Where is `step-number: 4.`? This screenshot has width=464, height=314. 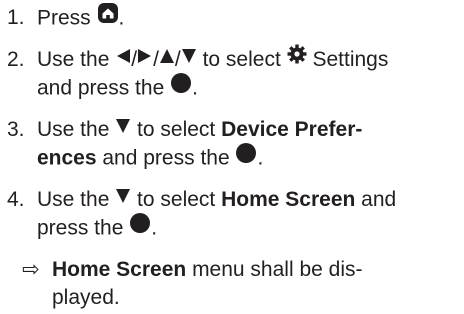 step-number: 4. is located at coordinates (16, 199).